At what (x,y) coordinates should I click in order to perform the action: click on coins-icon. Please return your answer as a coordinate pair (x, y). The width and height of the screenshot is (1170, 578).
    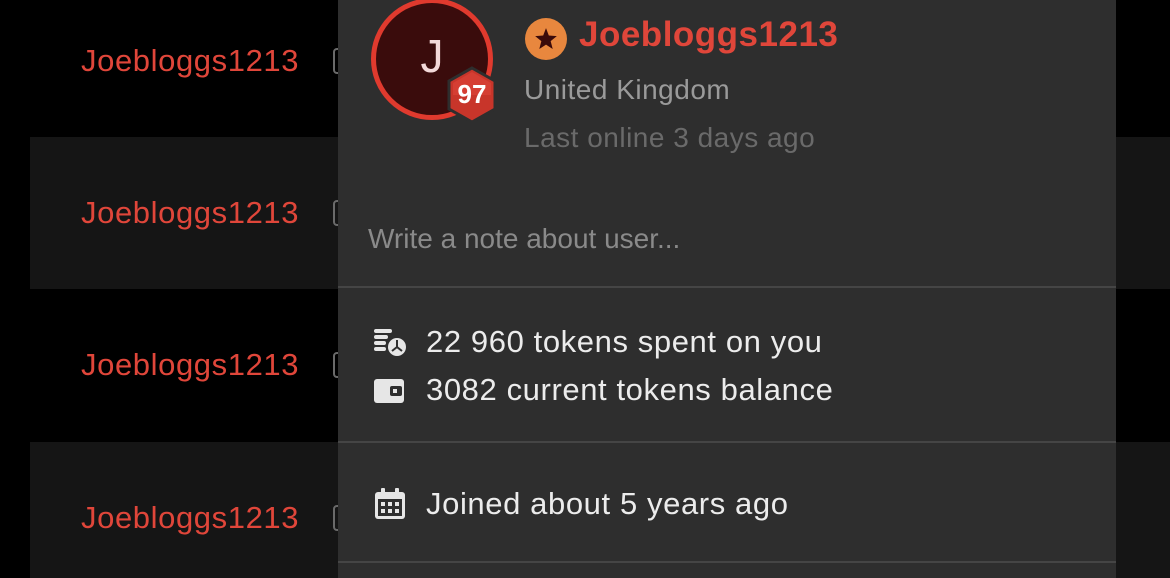
    Looking at the image, I should click on (390, 342).